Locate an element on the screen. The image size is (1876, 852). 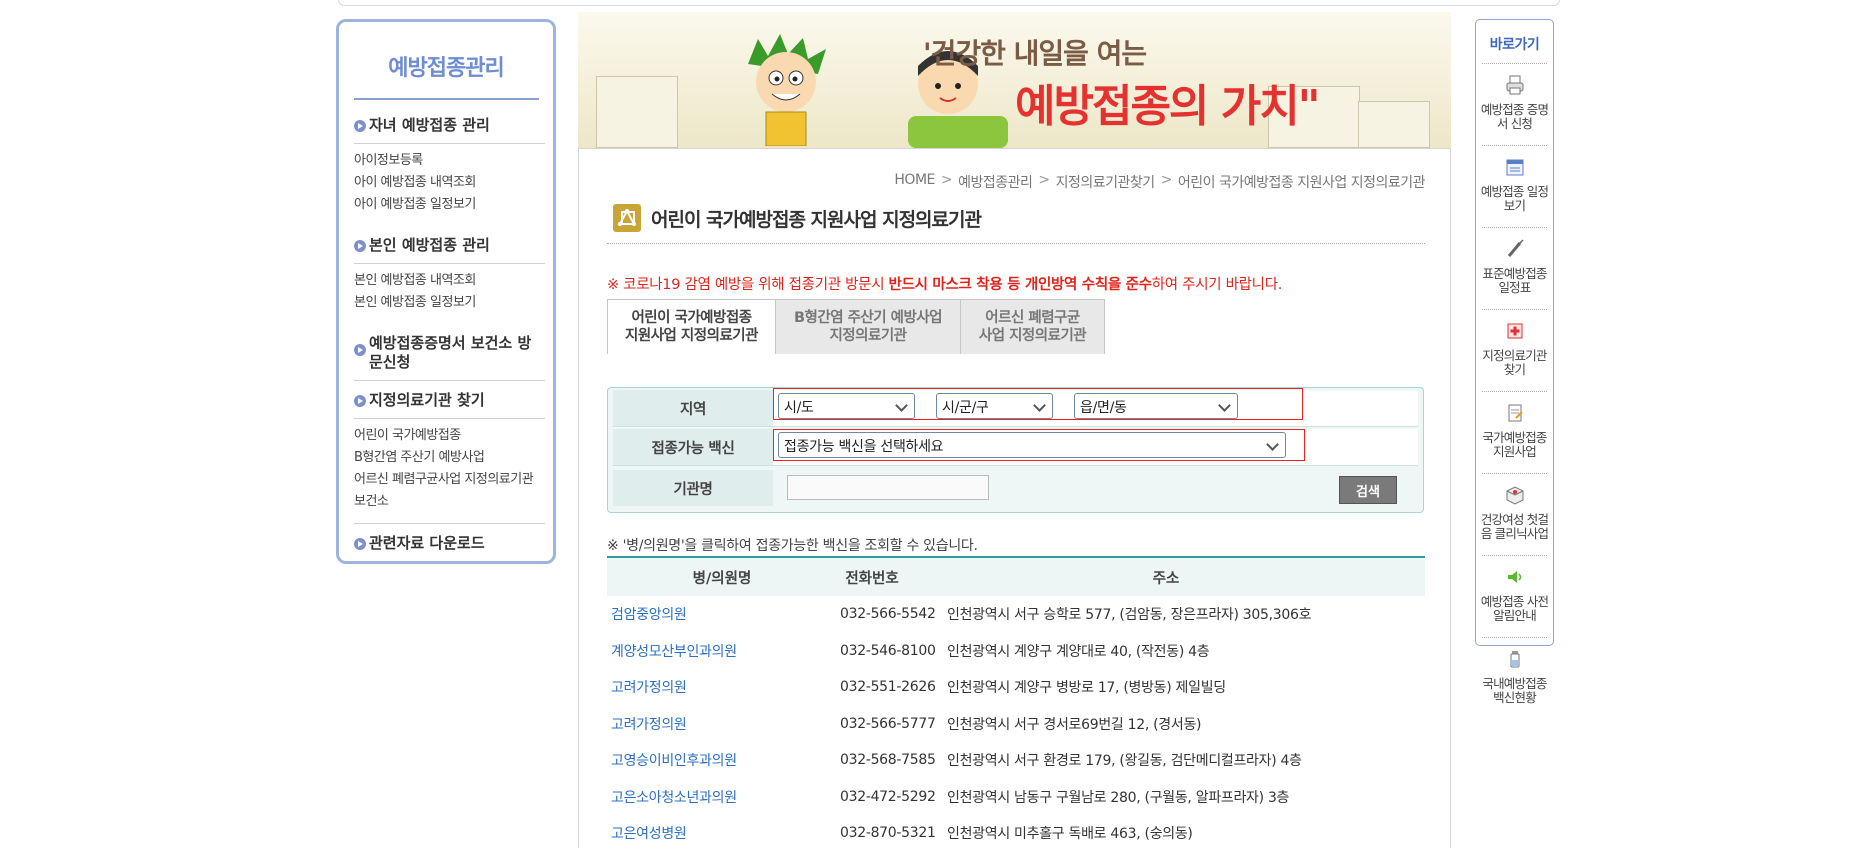
quick-link-find-institution: 지정의료기관 찾기 is located at coordinates (1514, 346).